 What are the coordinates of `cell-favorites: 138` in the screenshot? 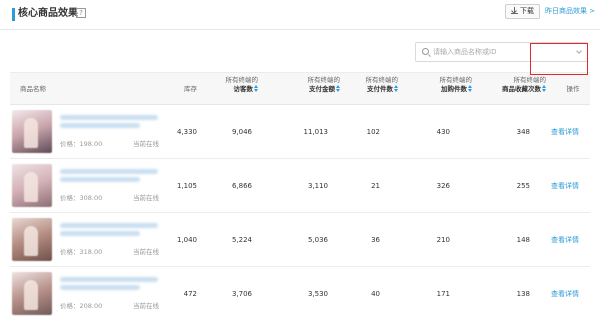 It's located at (523, 294).